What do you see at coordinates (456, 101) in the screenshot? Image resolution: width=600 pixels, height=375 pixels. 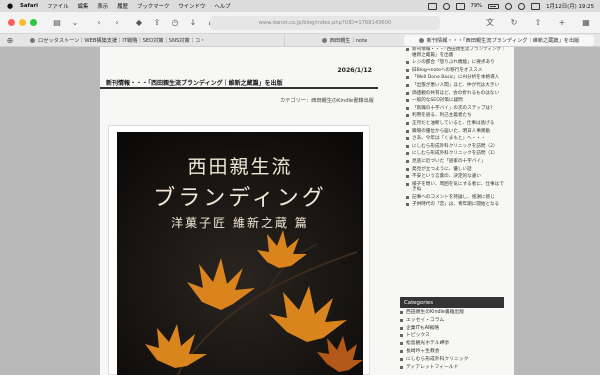 I see `recent-post-item: 一般的なSEO対策に疑問` at bounding box center [456, 101].